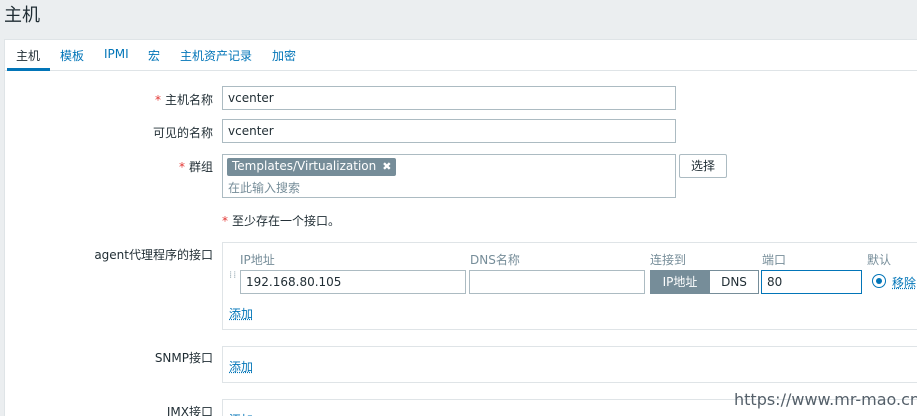  I want to click on visible-name-label: 可见的名称, so click(182, 133).